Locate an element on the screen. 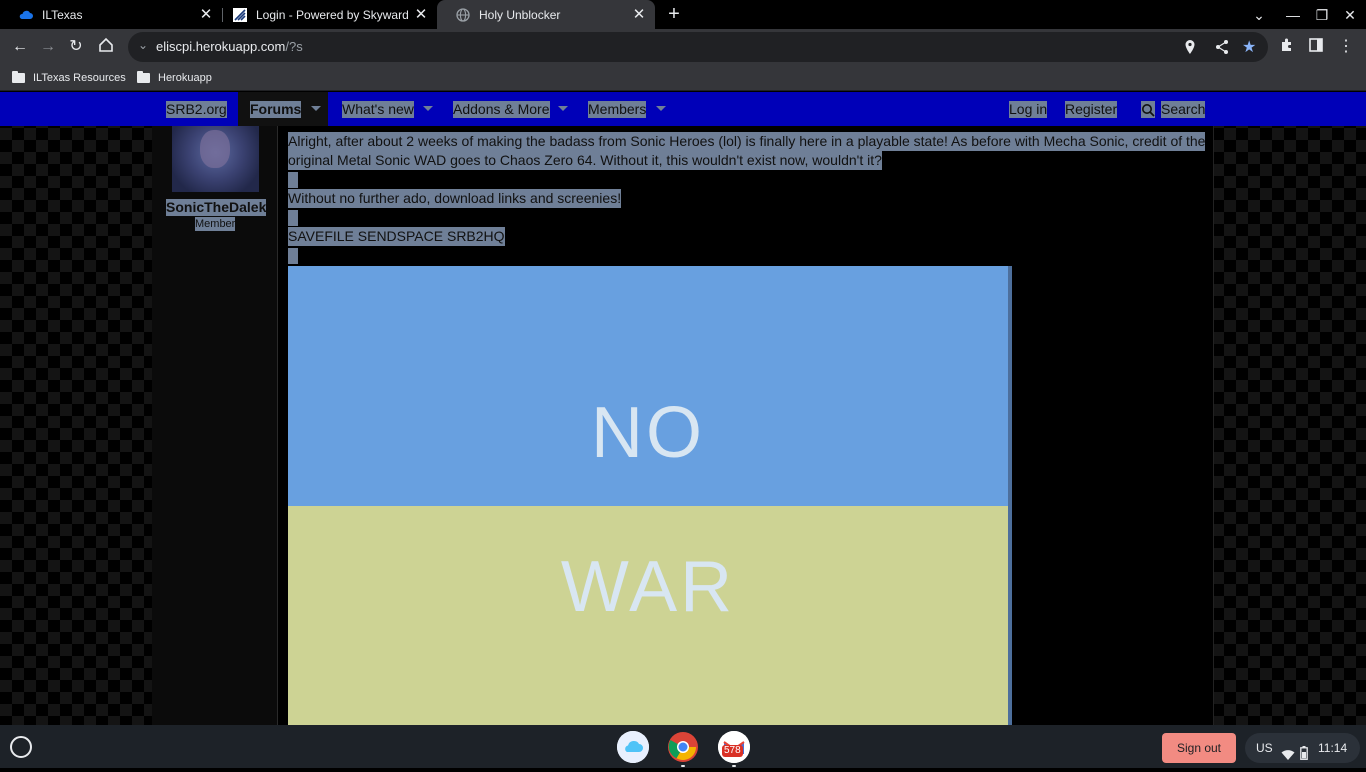 The height and width of the screenshot is (772, 1366). bookmark-iltexas-resources: ILTexas Resources is located at coordinates (69, 78).